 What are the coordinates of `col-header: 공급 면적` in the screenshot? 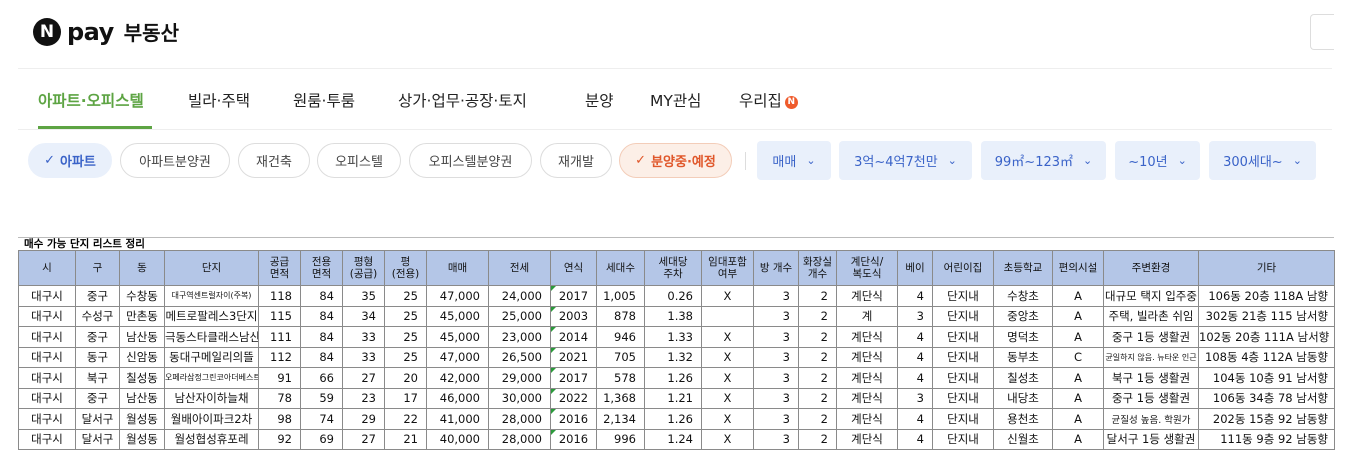 It's located at (279, 268).